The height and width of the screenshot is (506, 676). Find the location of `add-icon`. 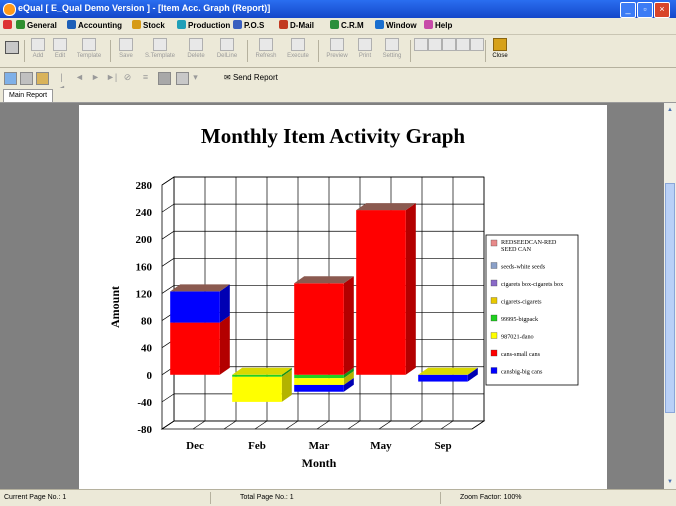

add-icon is located at coordinates (38, 44).